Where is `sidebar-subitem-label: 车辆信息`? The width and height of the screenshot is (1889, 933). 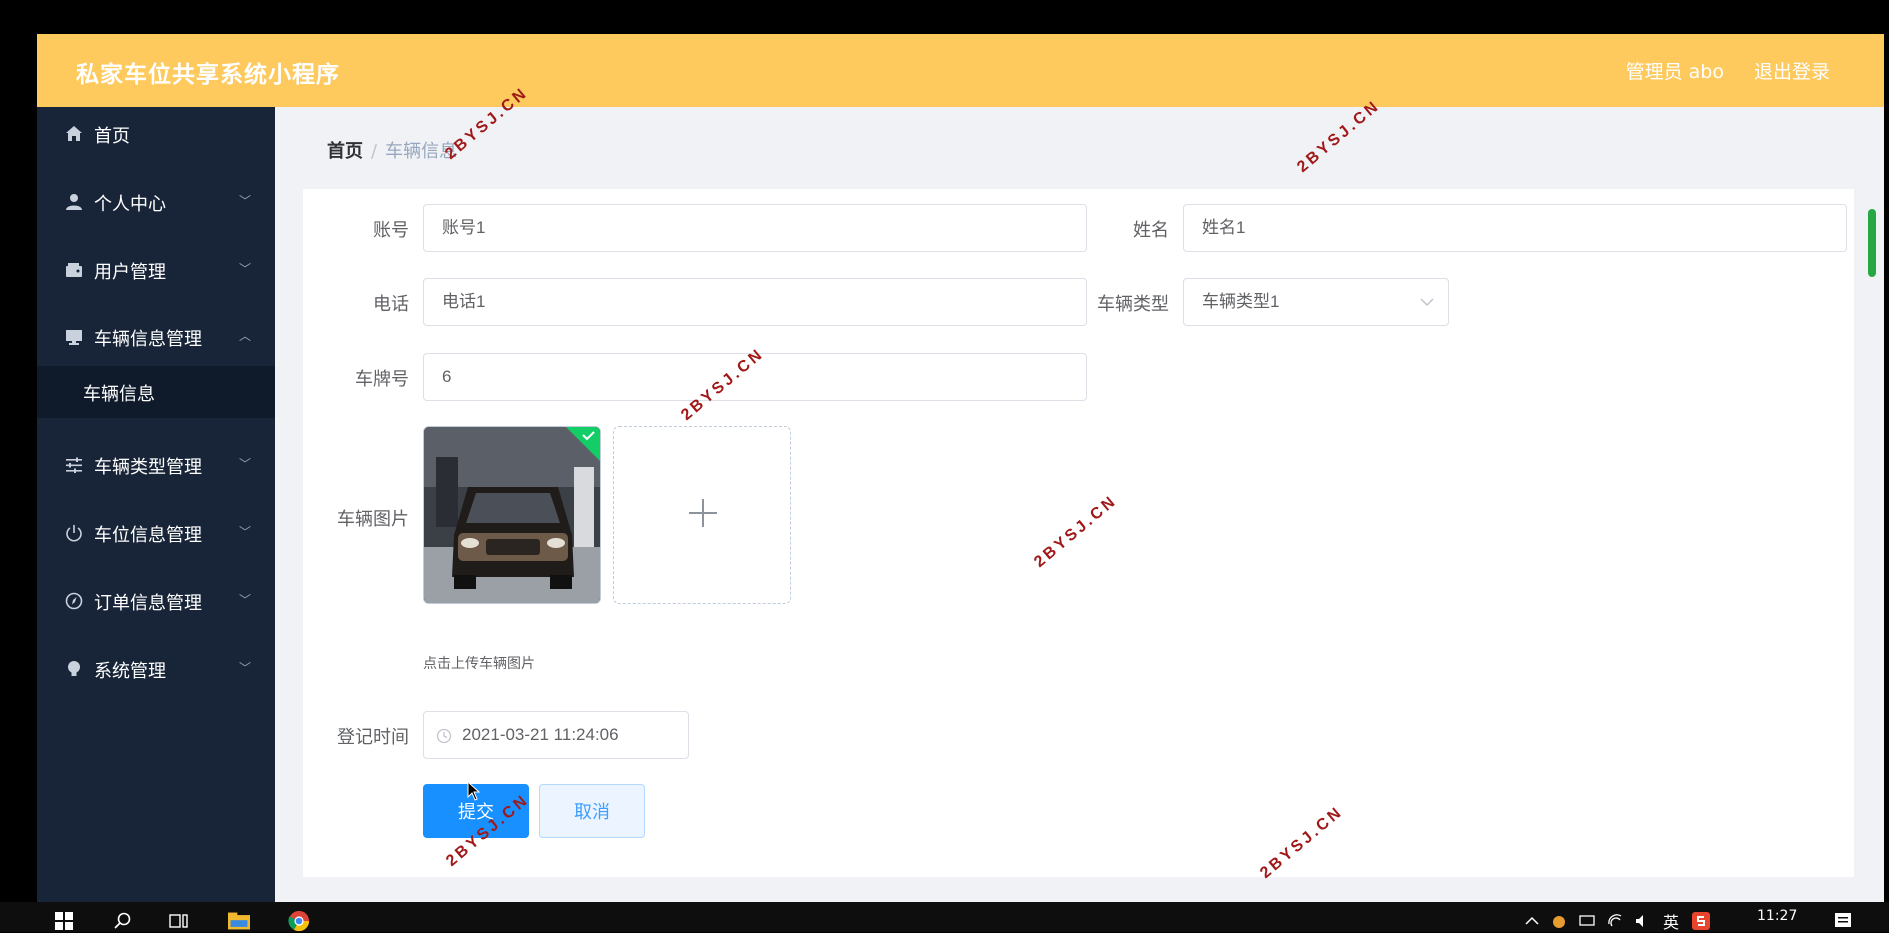 sidebar-subitem-label: 车辆信息 is located at coordinates (119, 394).